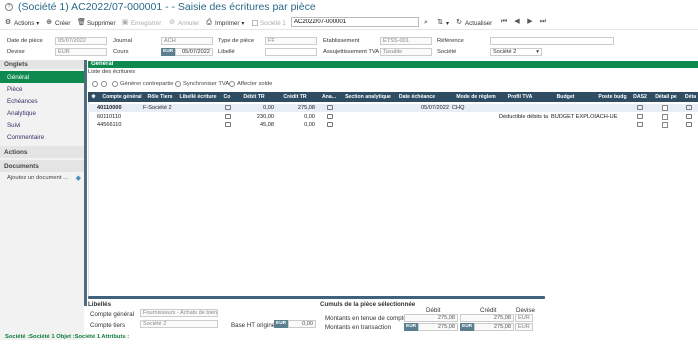  I want to click on sidebar-item-general: Général, so click(42, 77).